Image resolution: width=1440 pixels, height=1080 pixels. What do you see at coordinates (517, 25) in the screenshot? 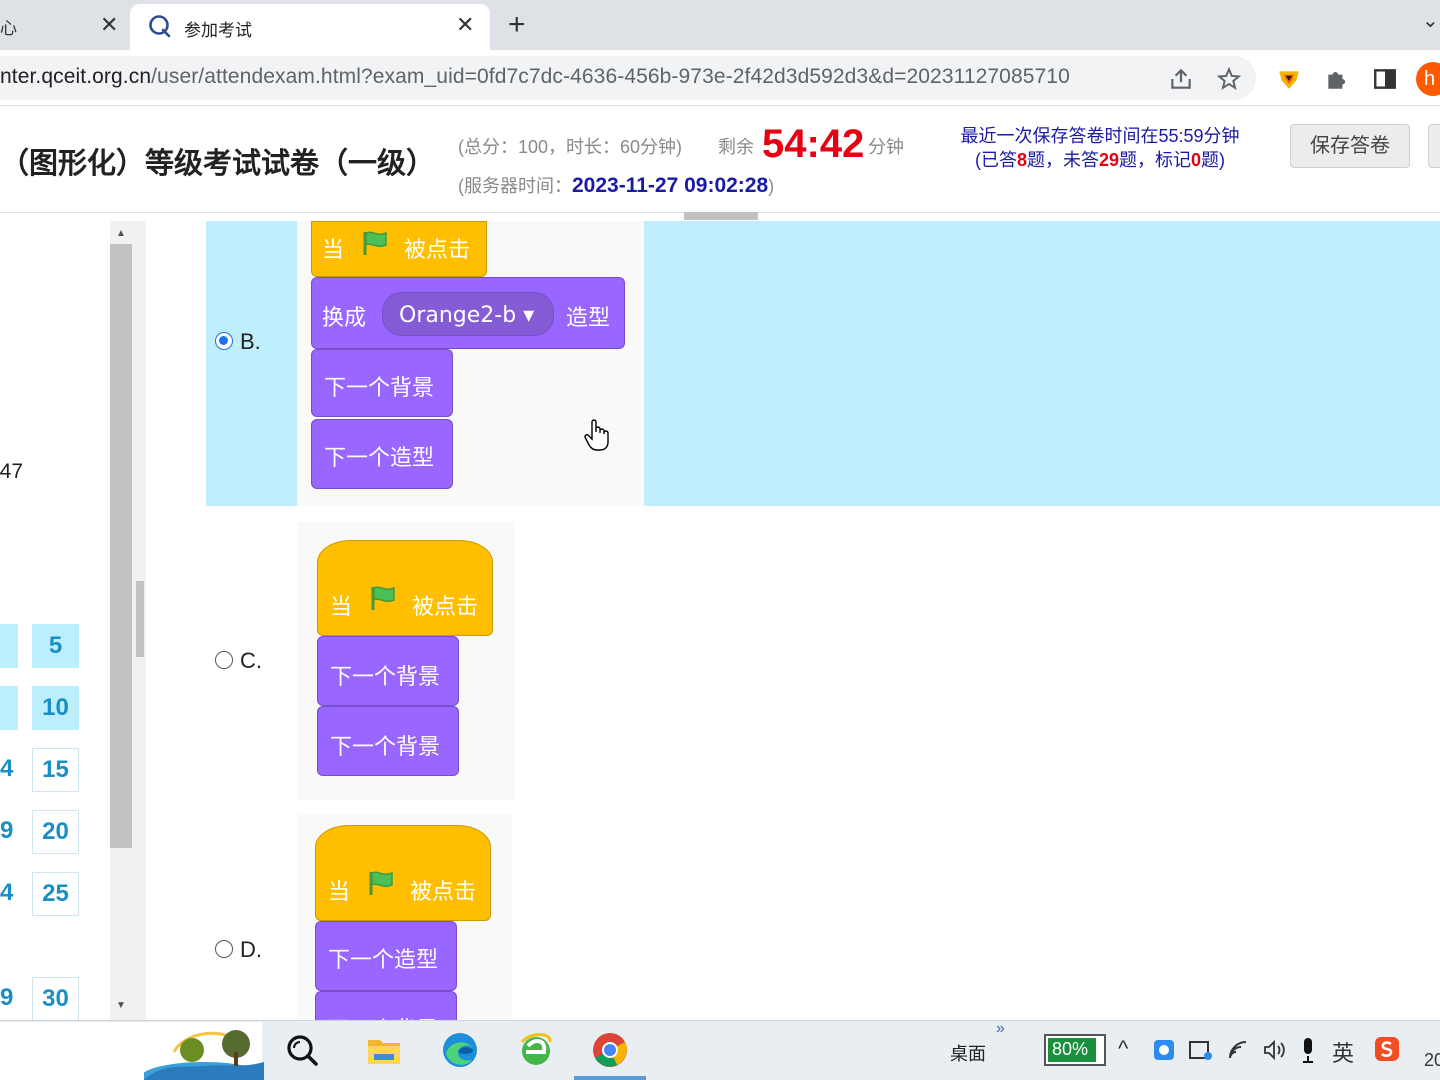
I see `new-tab-button: +` at bounding box center [517, 25].